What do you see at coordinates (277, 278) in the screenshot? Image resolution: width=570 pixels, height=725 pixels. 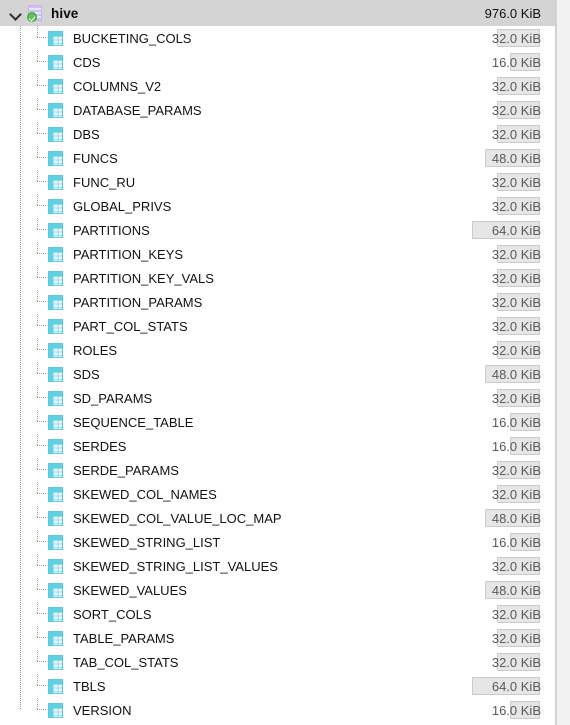 I see `table-row: PARTITION_KEY_VALS 32.0 KiB` at bounding box center [277, 278].